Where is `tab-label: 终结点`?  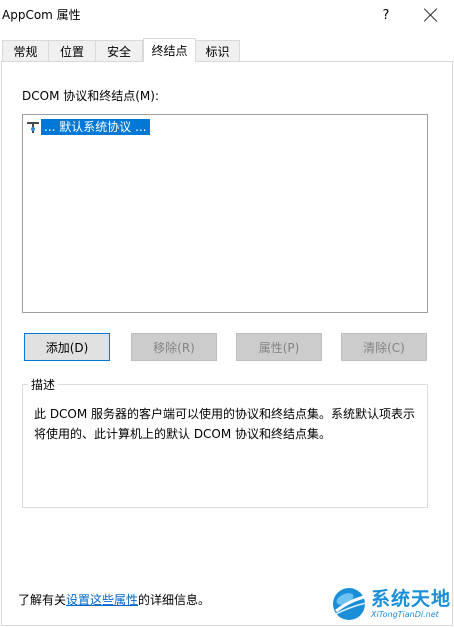 tab-label: 终结点 is located at coordinates (169, 51).